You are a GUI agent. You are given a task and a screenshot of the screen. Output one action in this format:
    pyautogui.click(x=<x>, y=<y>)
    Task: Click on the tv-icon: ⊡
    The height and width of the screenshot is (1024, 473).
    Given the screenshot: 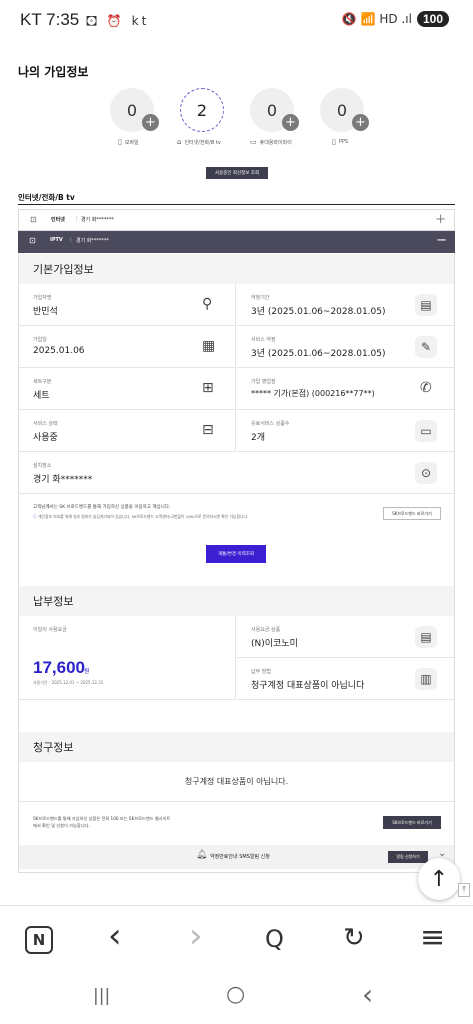 What is the action you would take?
    pyautogui.click(x=32, y=240)
    